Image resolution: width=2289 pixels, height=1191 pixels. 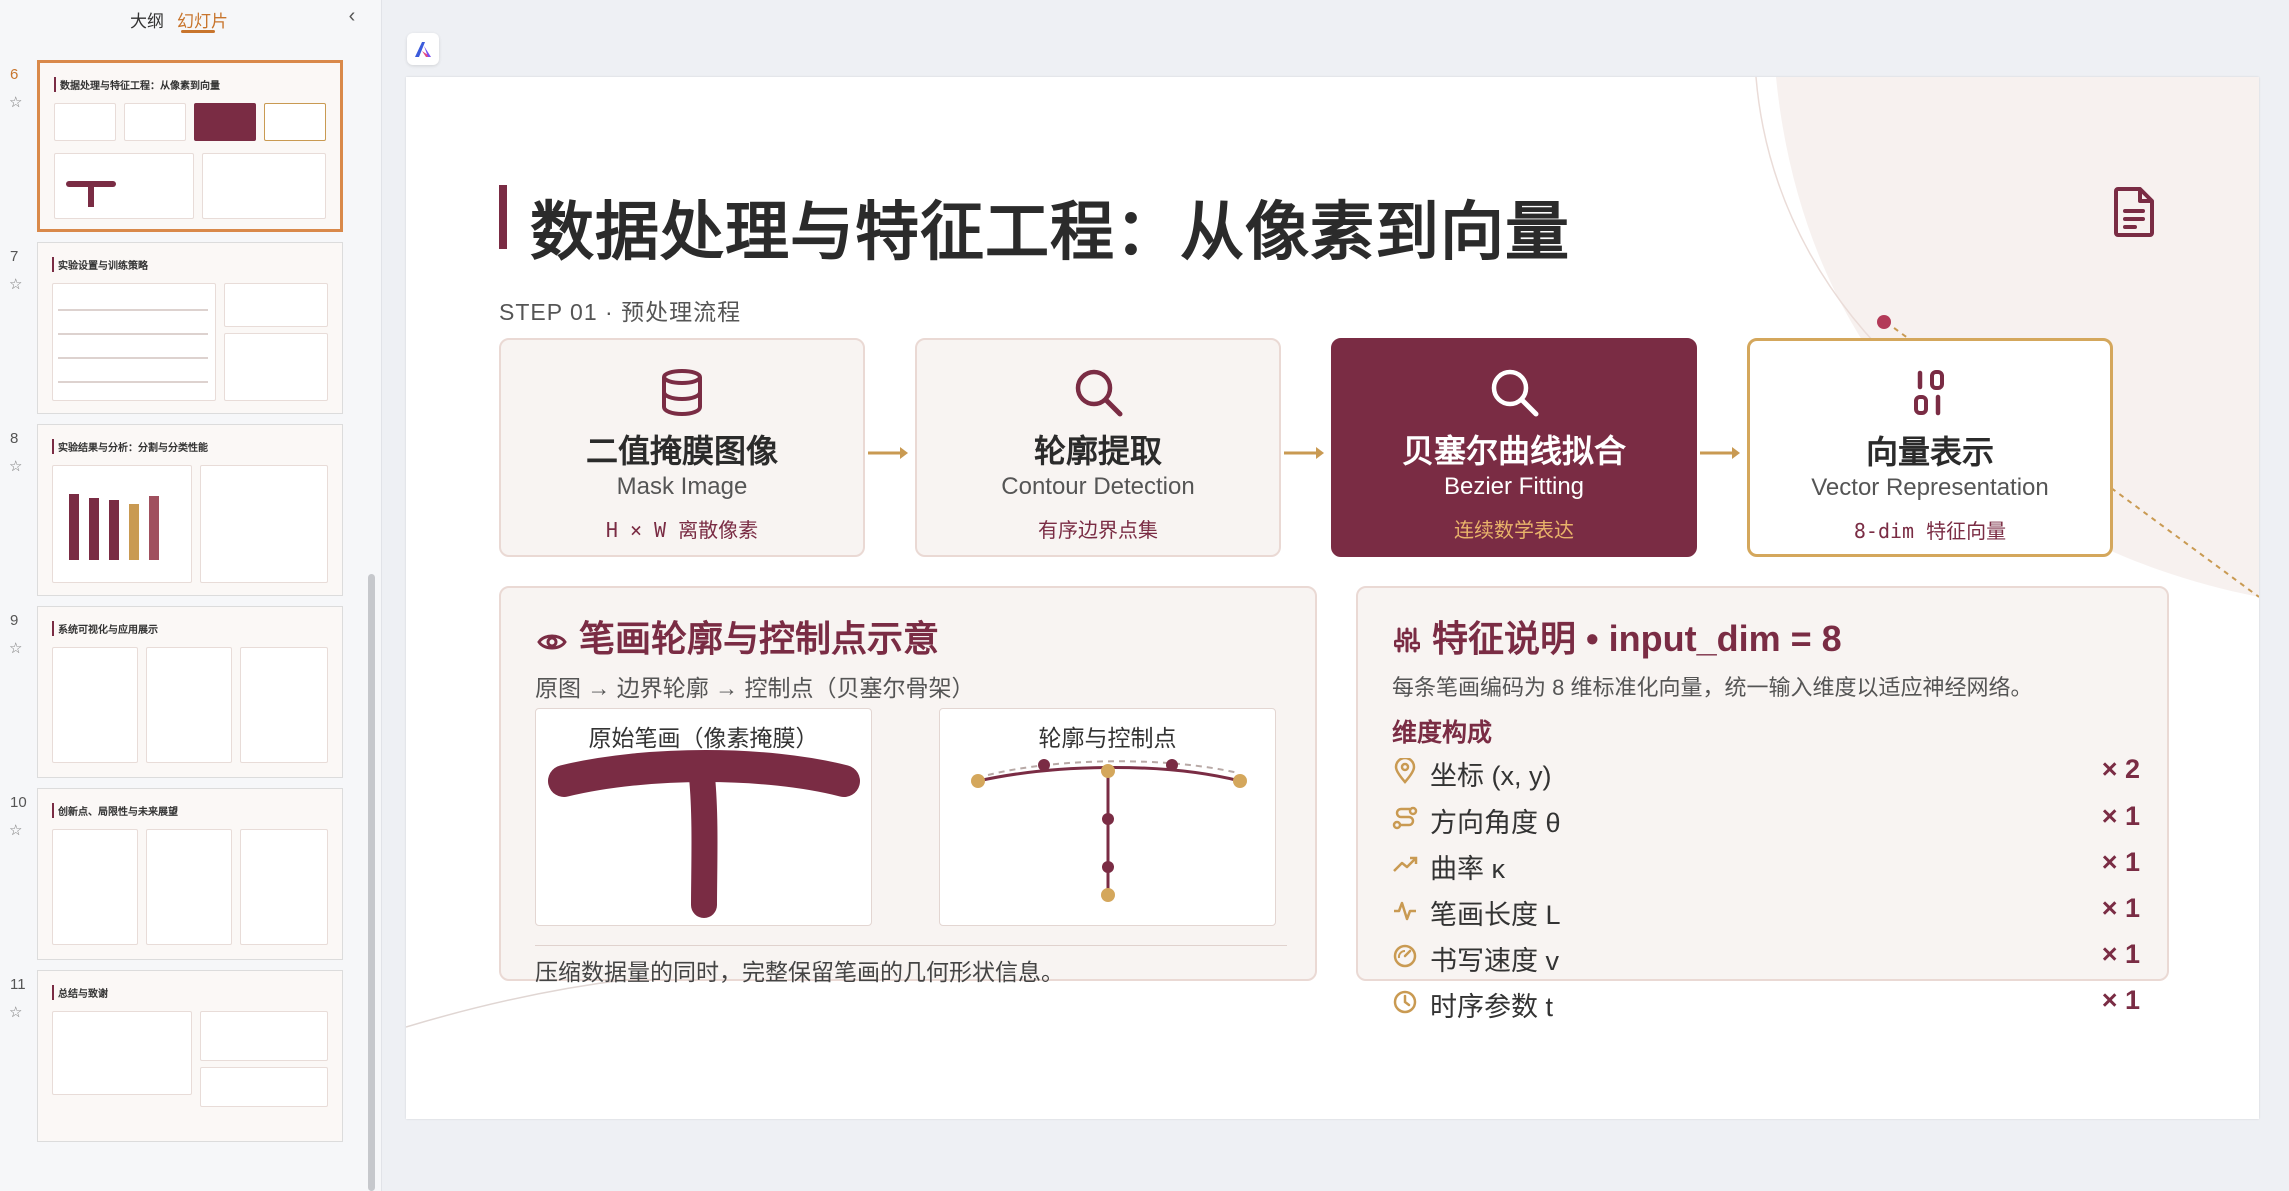 I want to click on panel-title: 特征说明 • input_dim = 8, so click(x=1617, y=636).